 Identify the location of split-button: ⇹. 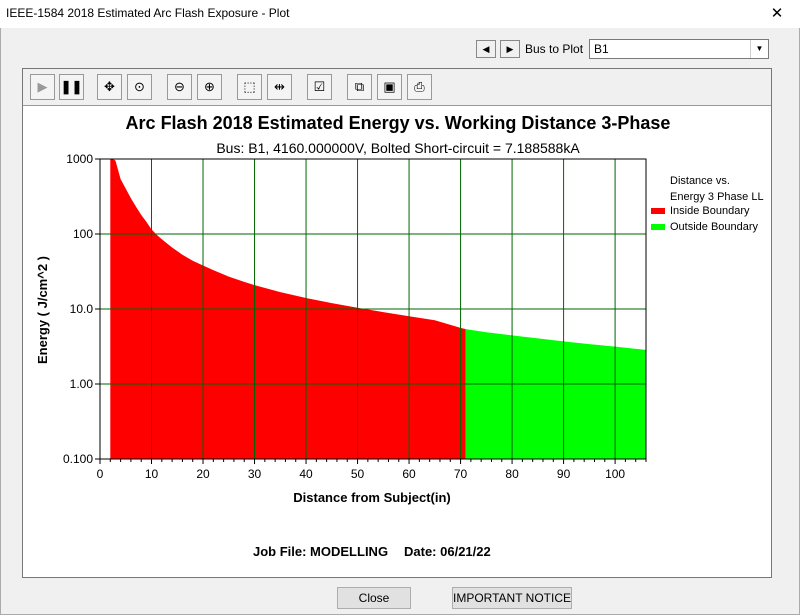
(279, 87).